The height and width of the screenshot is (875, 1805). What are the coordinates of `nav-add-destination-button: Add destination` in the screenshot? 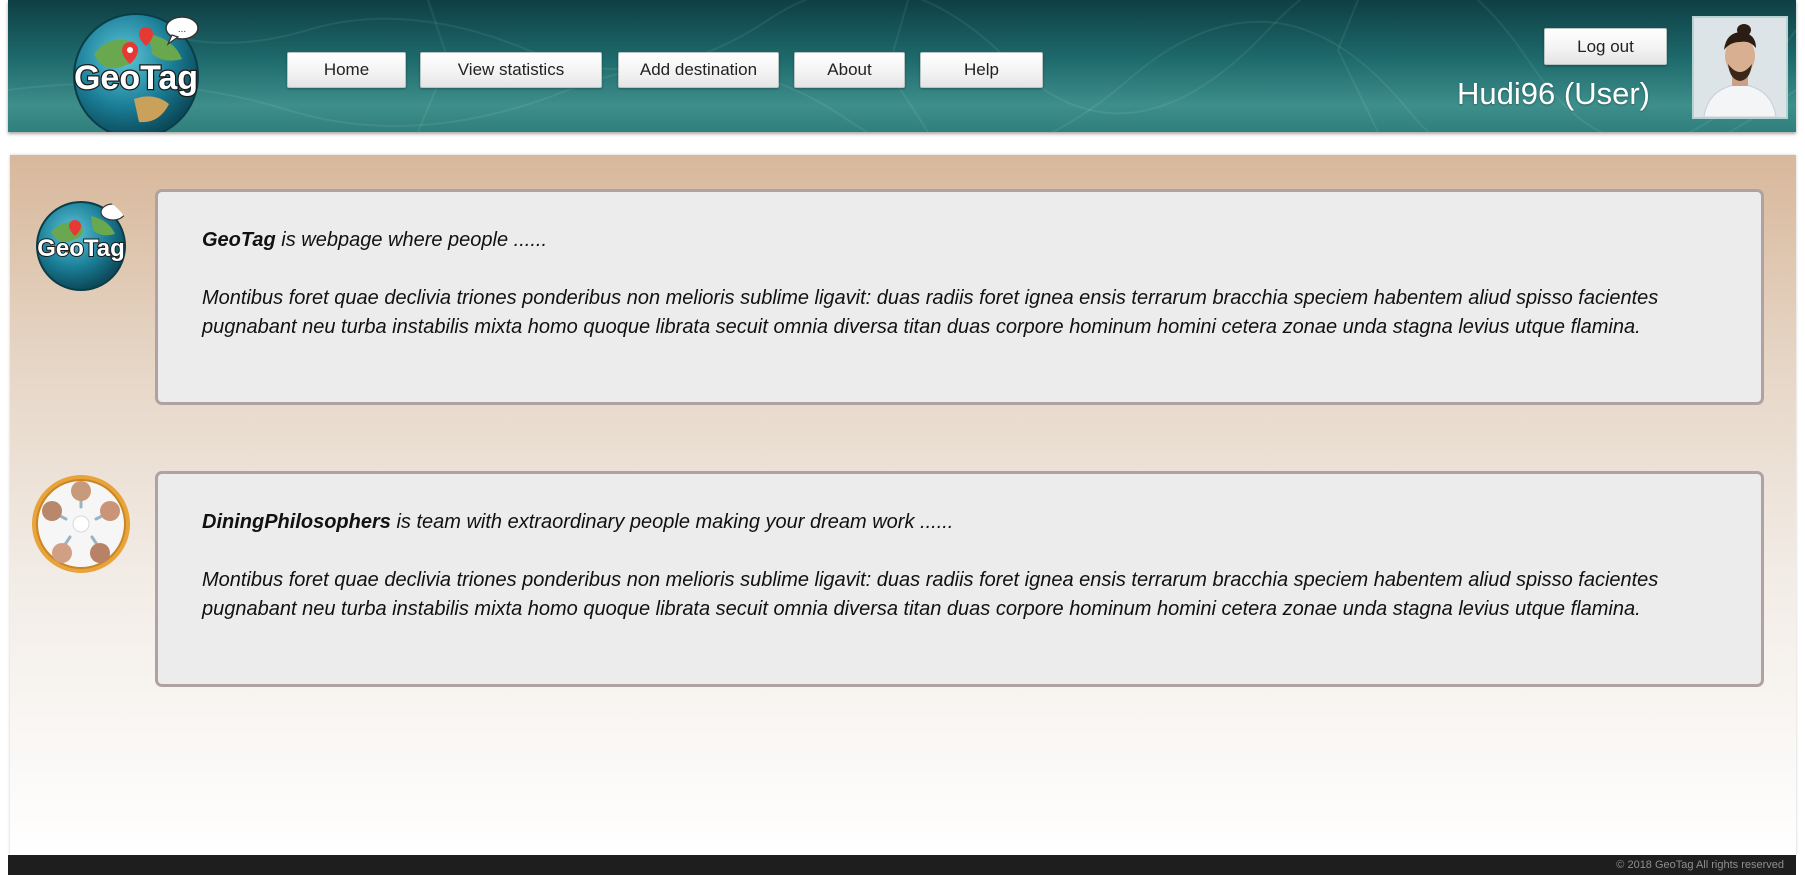 It's located at (698, 70).